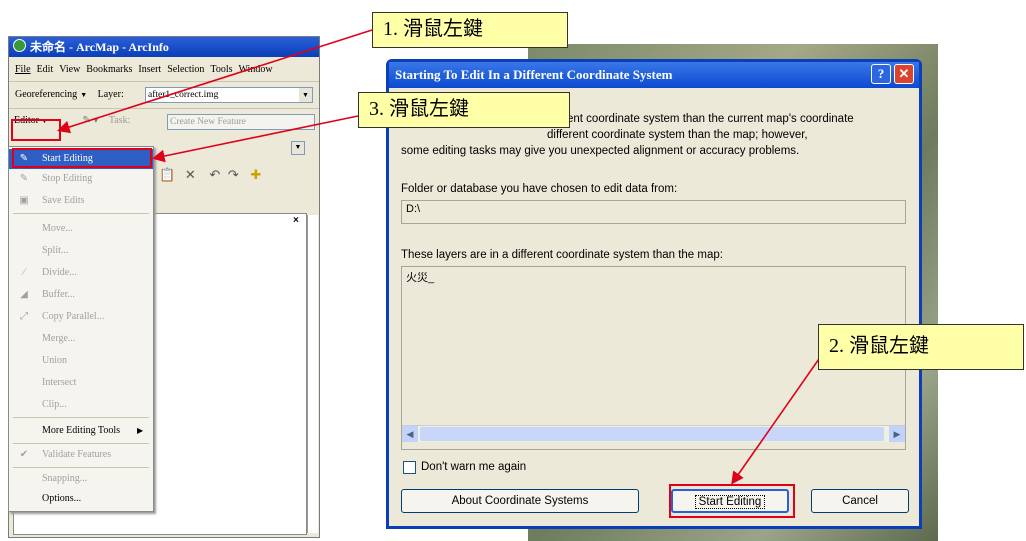 The height and width of the screenshot is (541, 1026). Describe the element at coordinates (921, 347) in the screenshot. I see `callout-step-2: 2. 滑鼠左鍵` at that location.